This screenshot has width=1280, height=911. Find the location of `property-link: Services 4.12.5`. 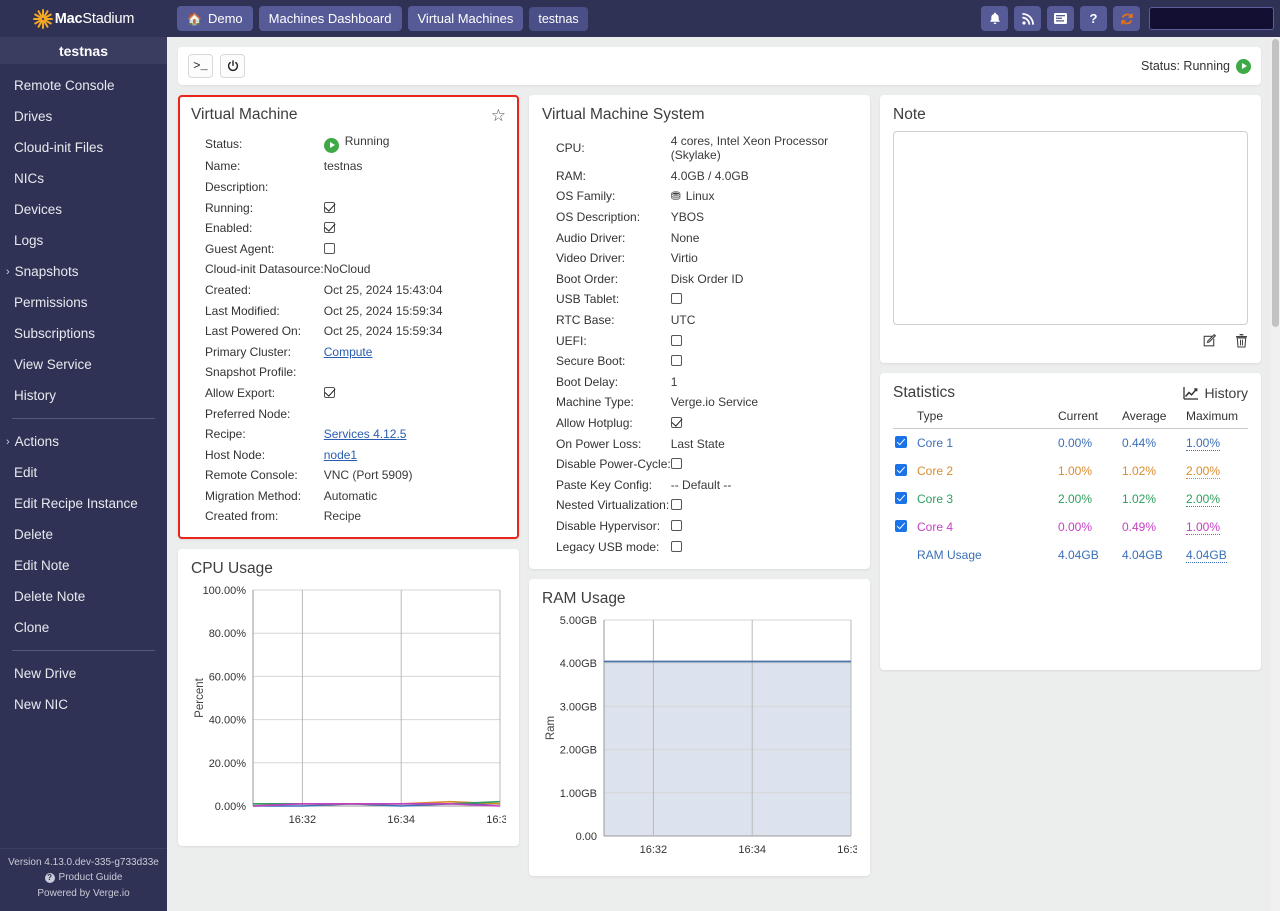

property-link: Services 4.12.5 is located at coordinates (415, 434).